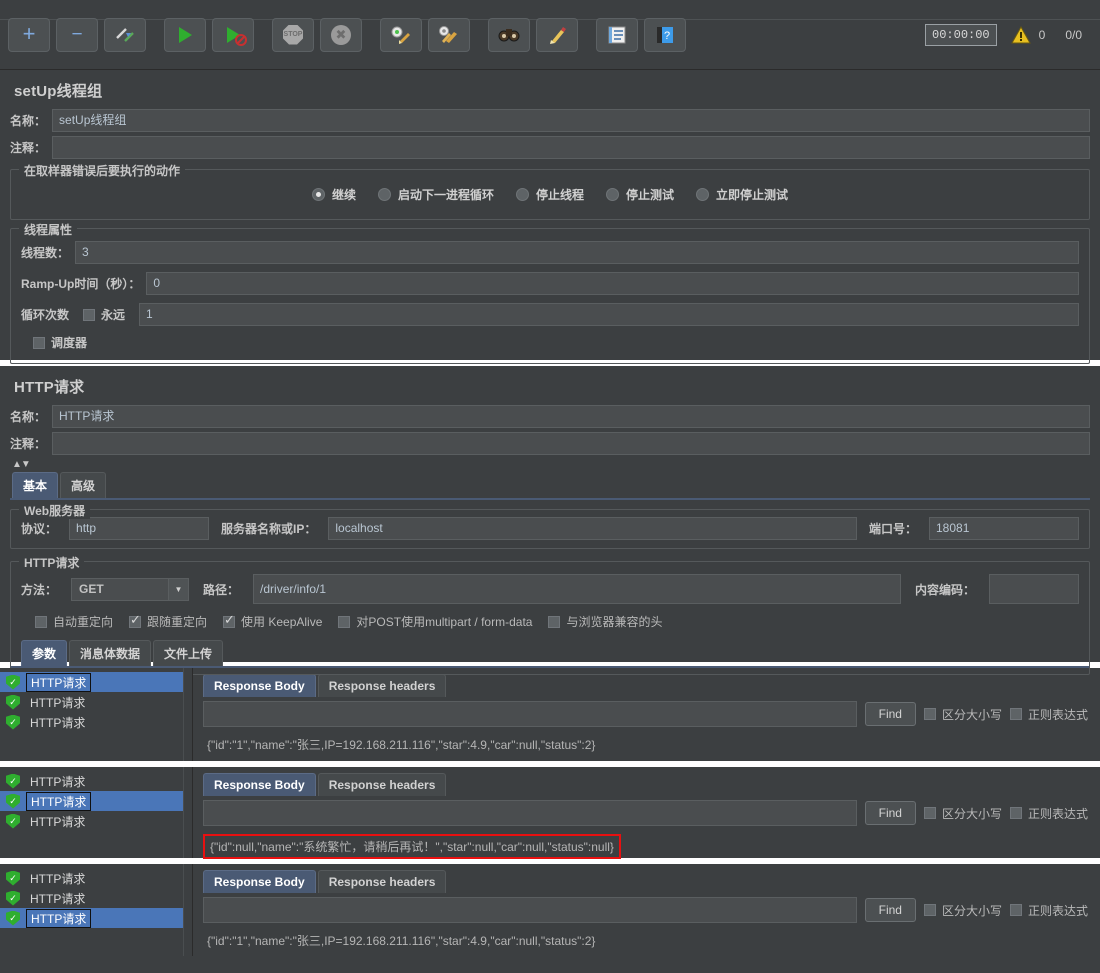 This screenshot has width=1100, height=973. What do you see at coordinates (139, 528) in the screenshot?
I see `protocol-input: http` at bounding box center [139, 528].